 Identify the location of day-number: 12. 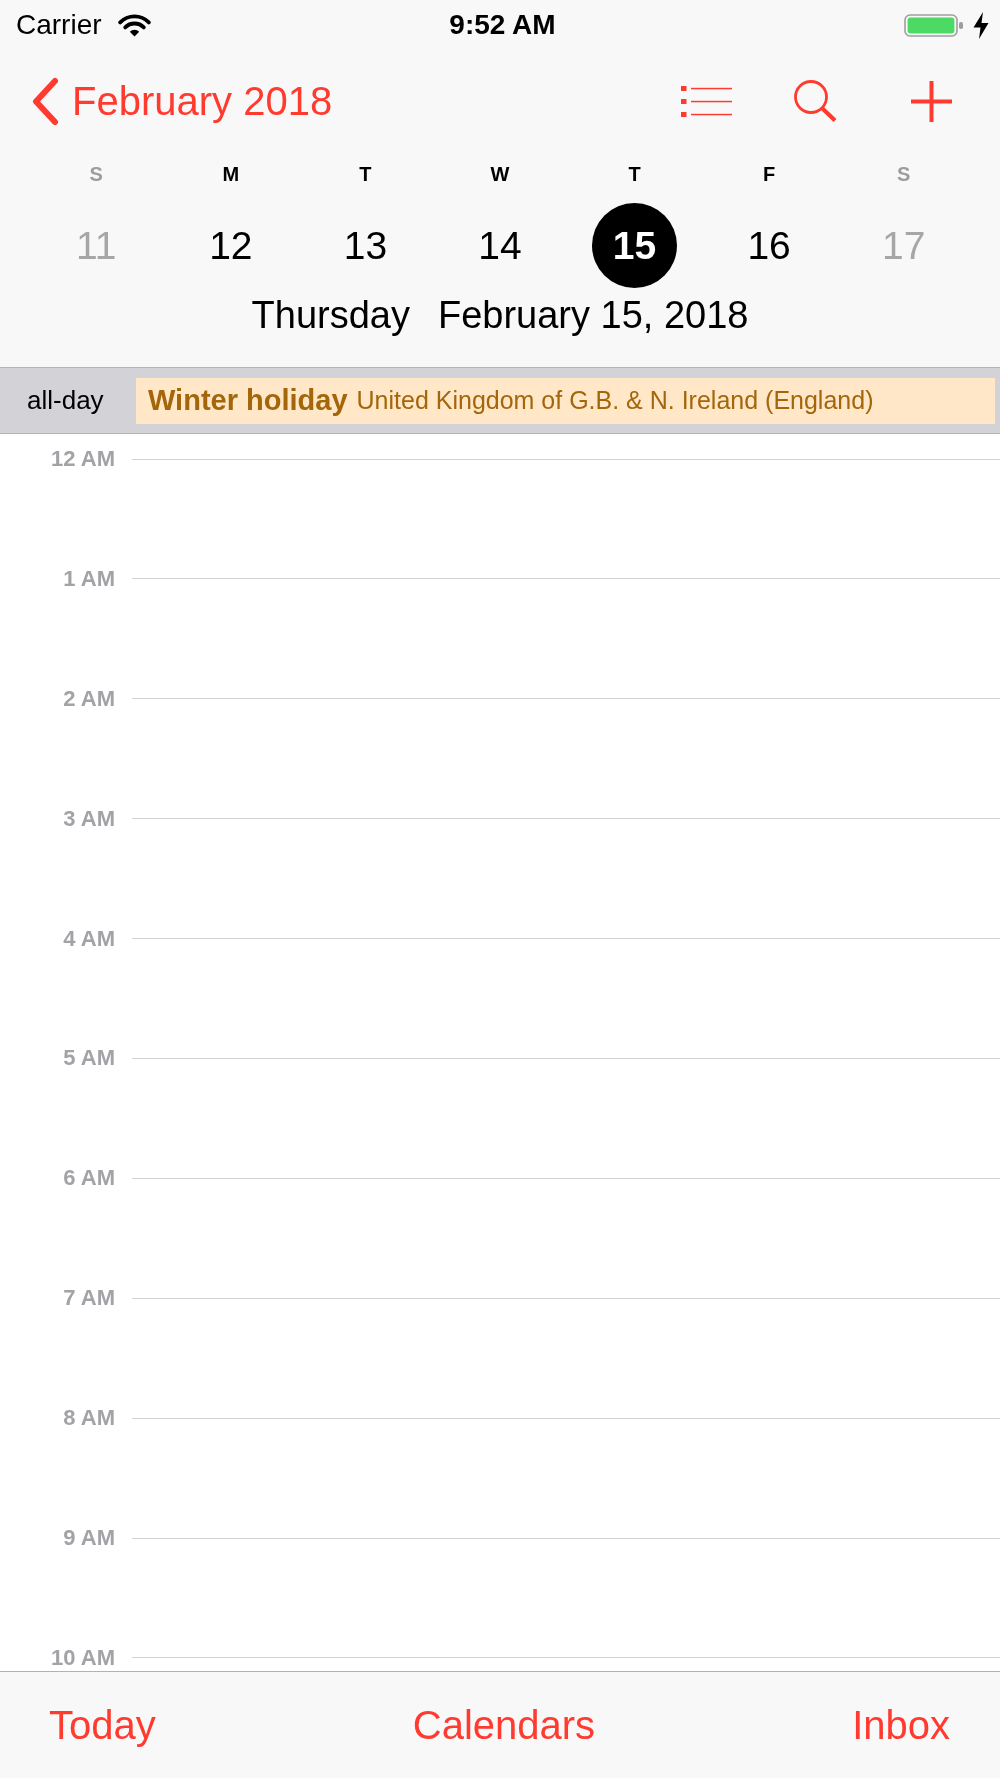
(231, 245).